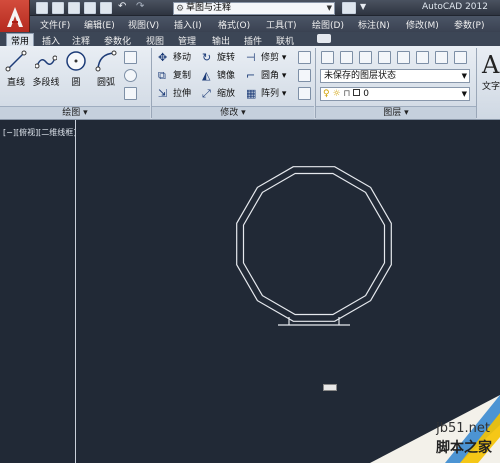 This screenshot has width=500, height=463. Describe the element at coordinates (463, 428) in the screenshot. I see `watermark-site: jb51.net` at that location.